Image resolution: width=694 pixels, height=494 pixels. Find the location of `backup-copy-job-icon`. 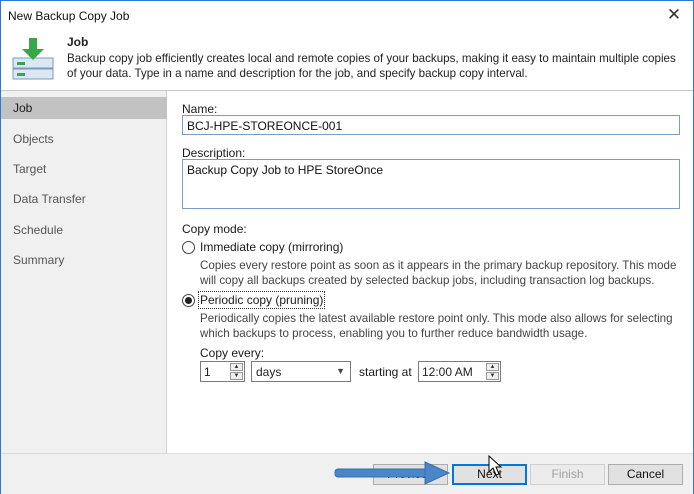

backup-copy-job-icon is located at coordinates (33, 59).